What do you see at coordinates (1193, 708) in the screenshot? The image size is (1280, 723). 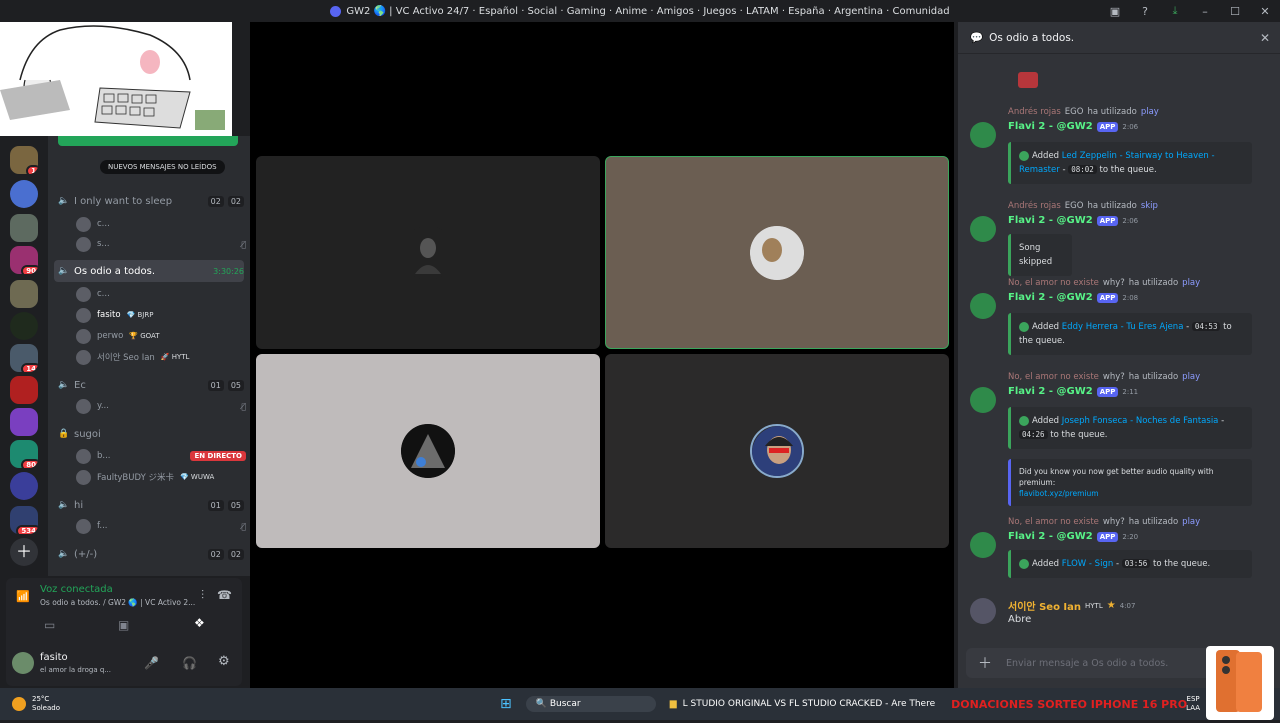 I see `keyboard-layout: LAA` at bounding box center [1193, 708].